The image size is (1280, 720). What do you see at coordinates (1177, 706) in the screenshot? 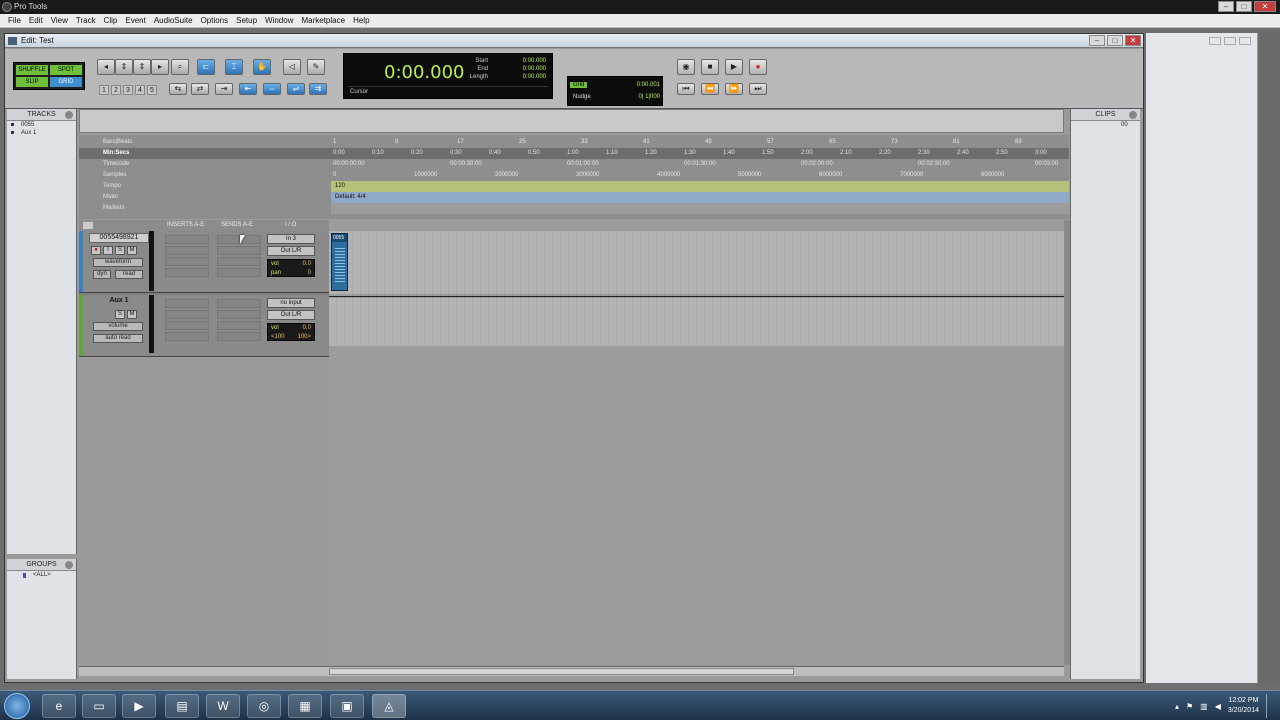
I see `show-hidden-icons-icon: ▴` at bounding box center [1177, 706].